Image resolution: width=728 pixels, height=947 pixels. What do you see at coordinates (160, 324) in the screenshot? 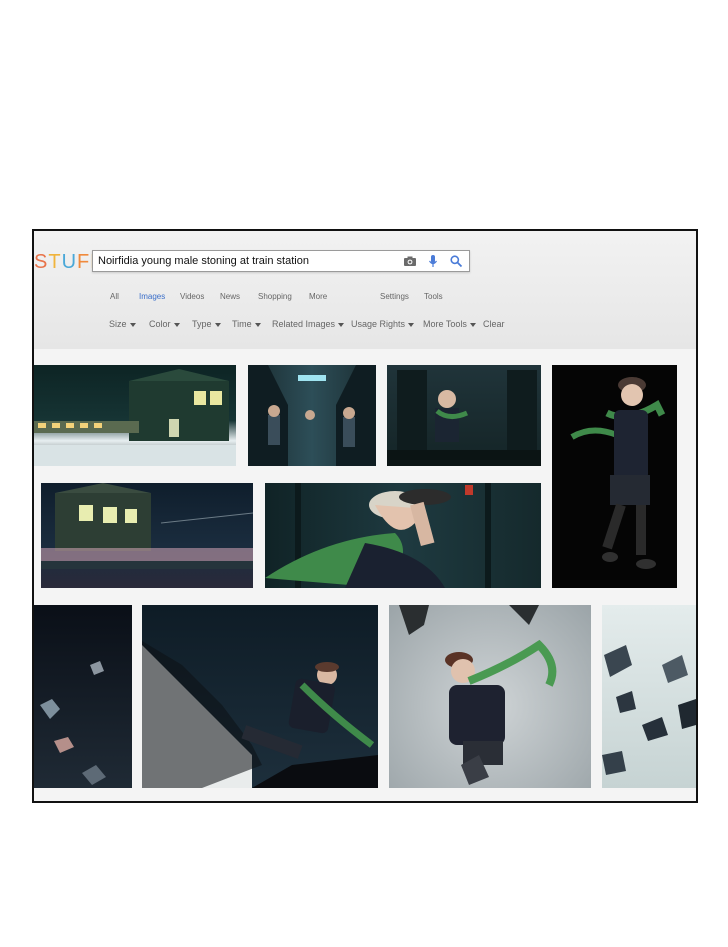
I see `filter-color-label: Color` at bounding box center [160, 324].